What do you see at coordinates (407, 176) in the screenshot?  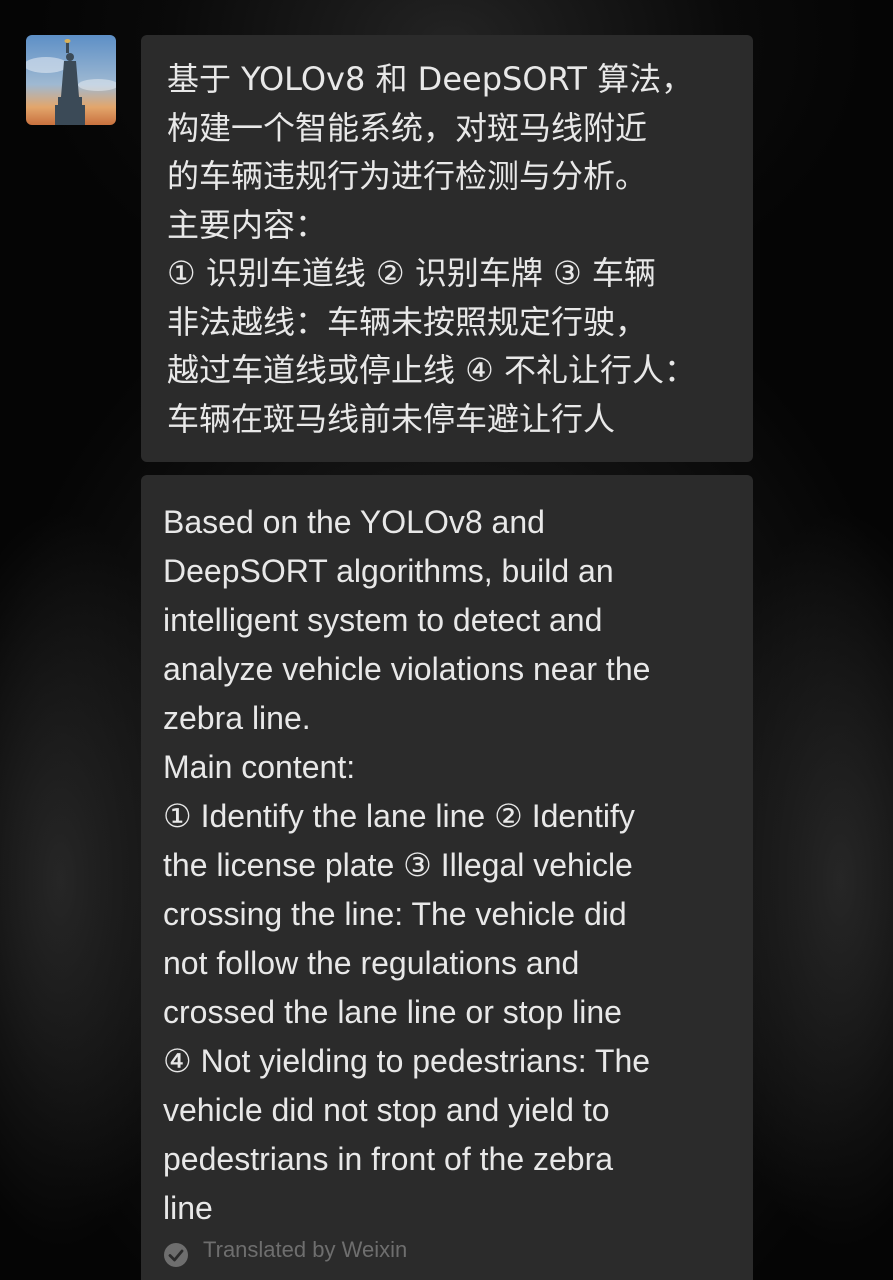 I see `message-line: 的车辆违规行为进行检测与分析。` at bounding box center [407, 176].